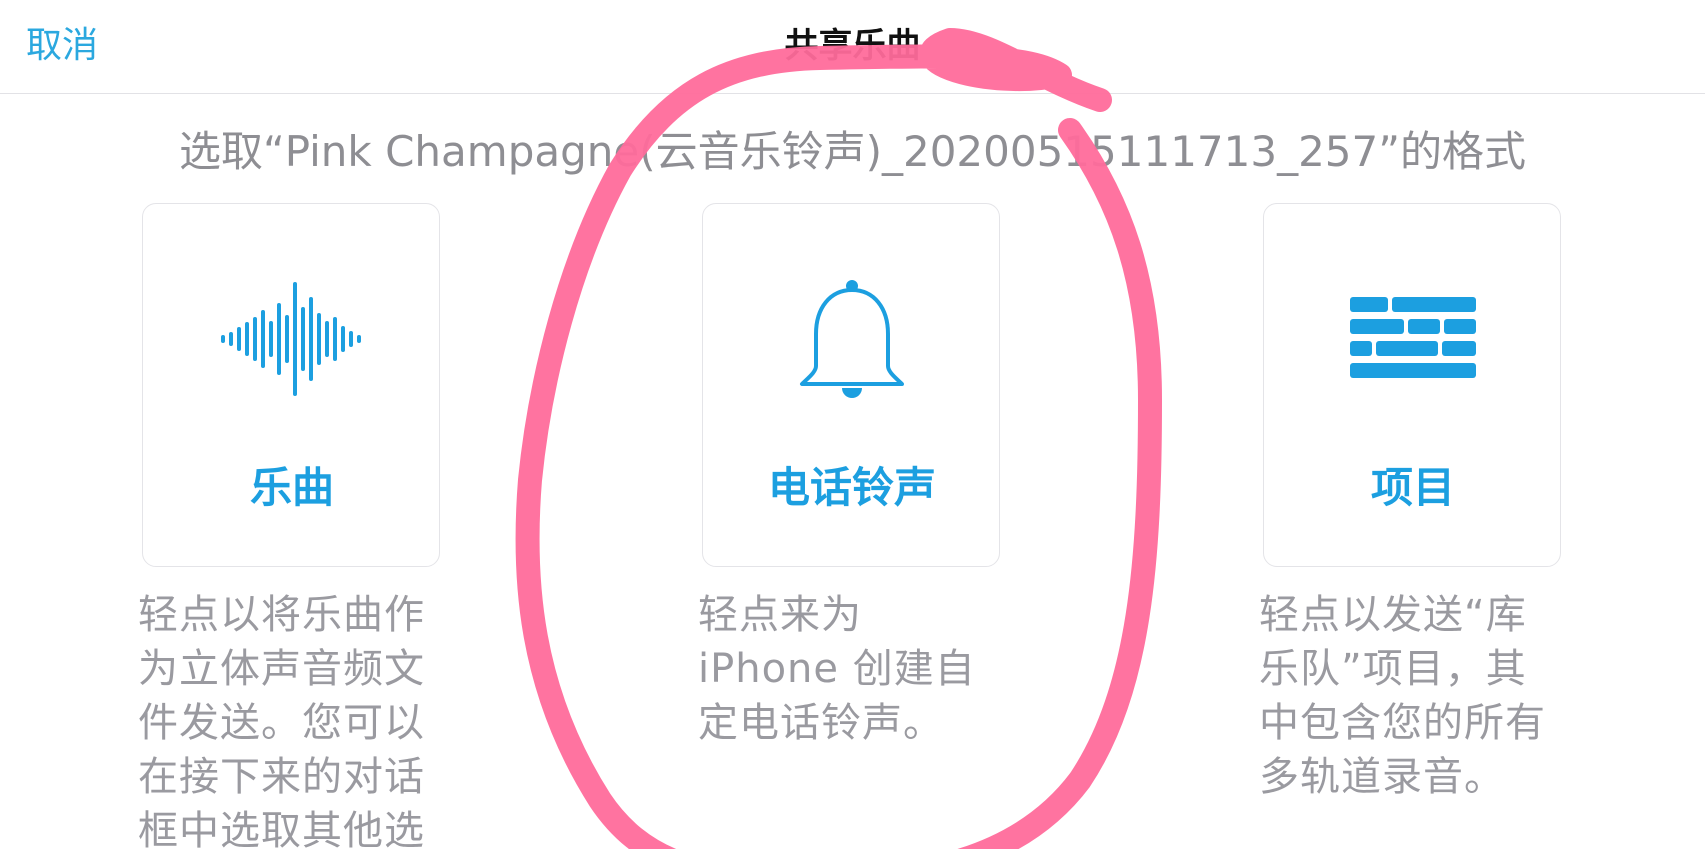  Describe the element at coordinates (837, 669) in the screenshot. I see `description-line: iPhone 创建自` at that location.